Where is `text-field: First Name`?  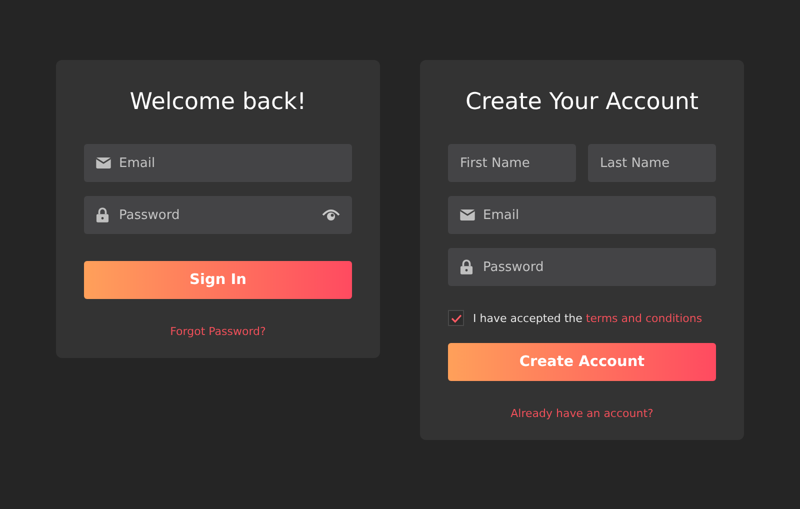
text-field: First Name is located at coordinates (512, 163).